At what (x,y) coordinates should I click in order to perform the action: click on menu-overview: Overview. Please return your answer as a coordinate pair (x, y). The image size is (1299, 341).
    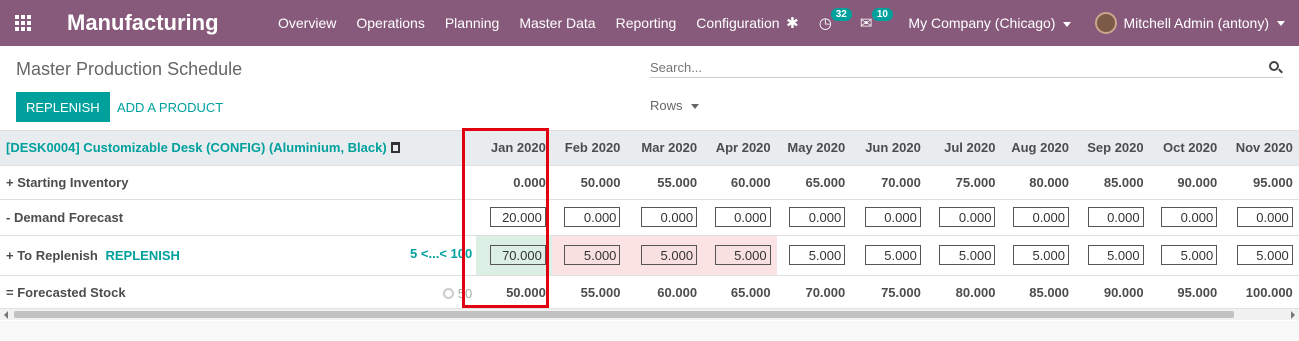
    Looking at the image, I should click on (307, 23).